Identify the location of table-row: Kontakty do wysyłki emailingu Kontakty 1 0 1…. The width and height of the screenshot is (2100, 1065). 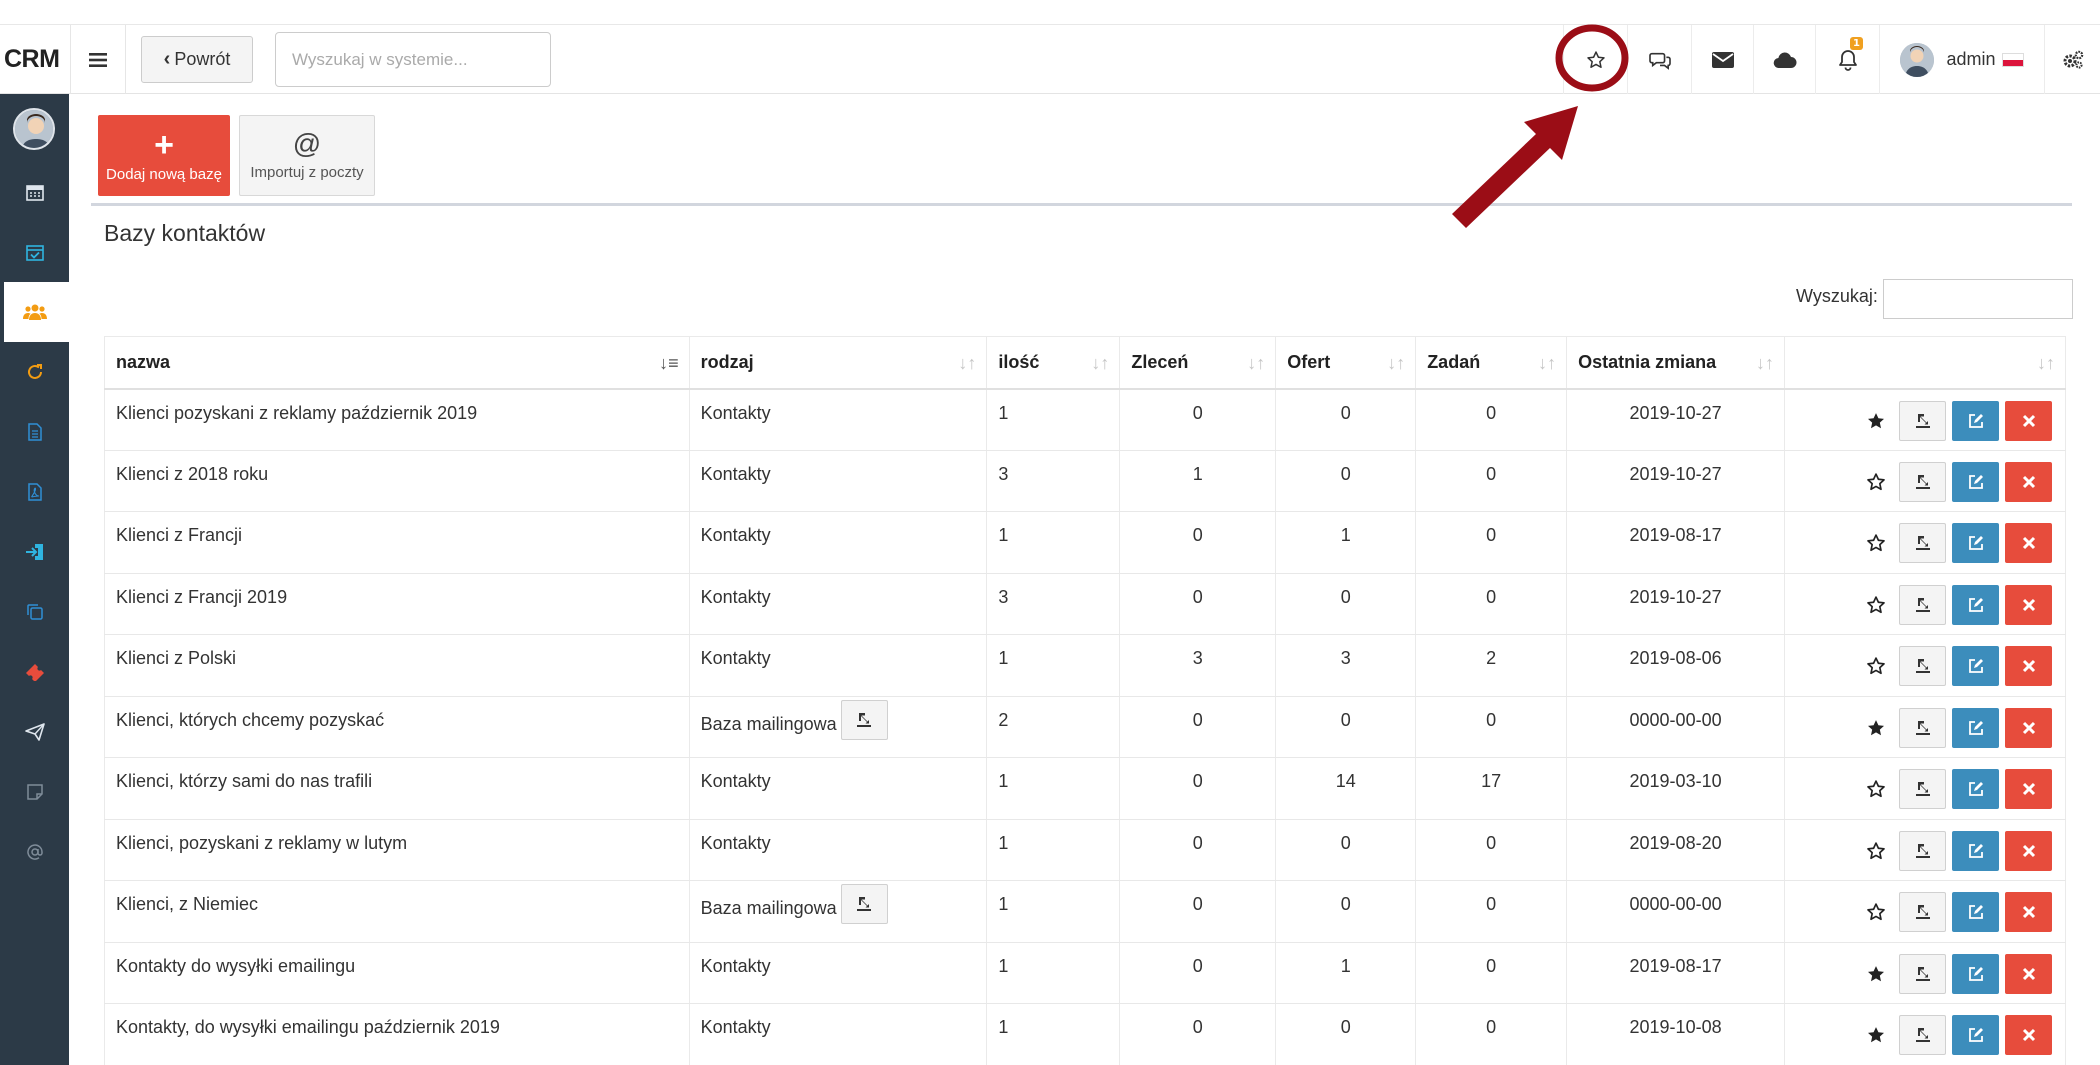
(1085, 973).